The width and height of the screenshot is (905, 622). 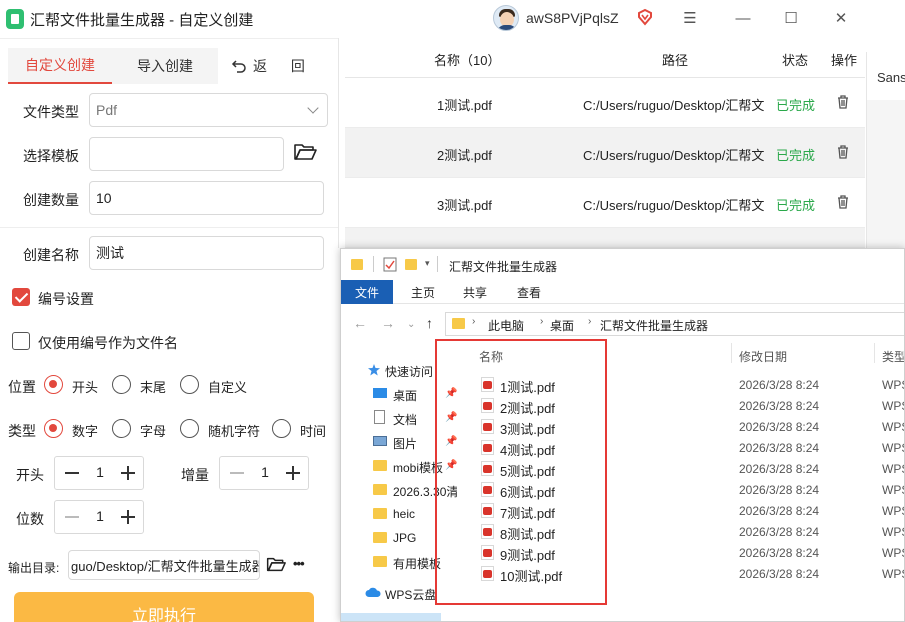 What do you see at coordinates (796, 155) in the screenshot?
I see `row-status: 已完成` at bounding box center [796, 155].